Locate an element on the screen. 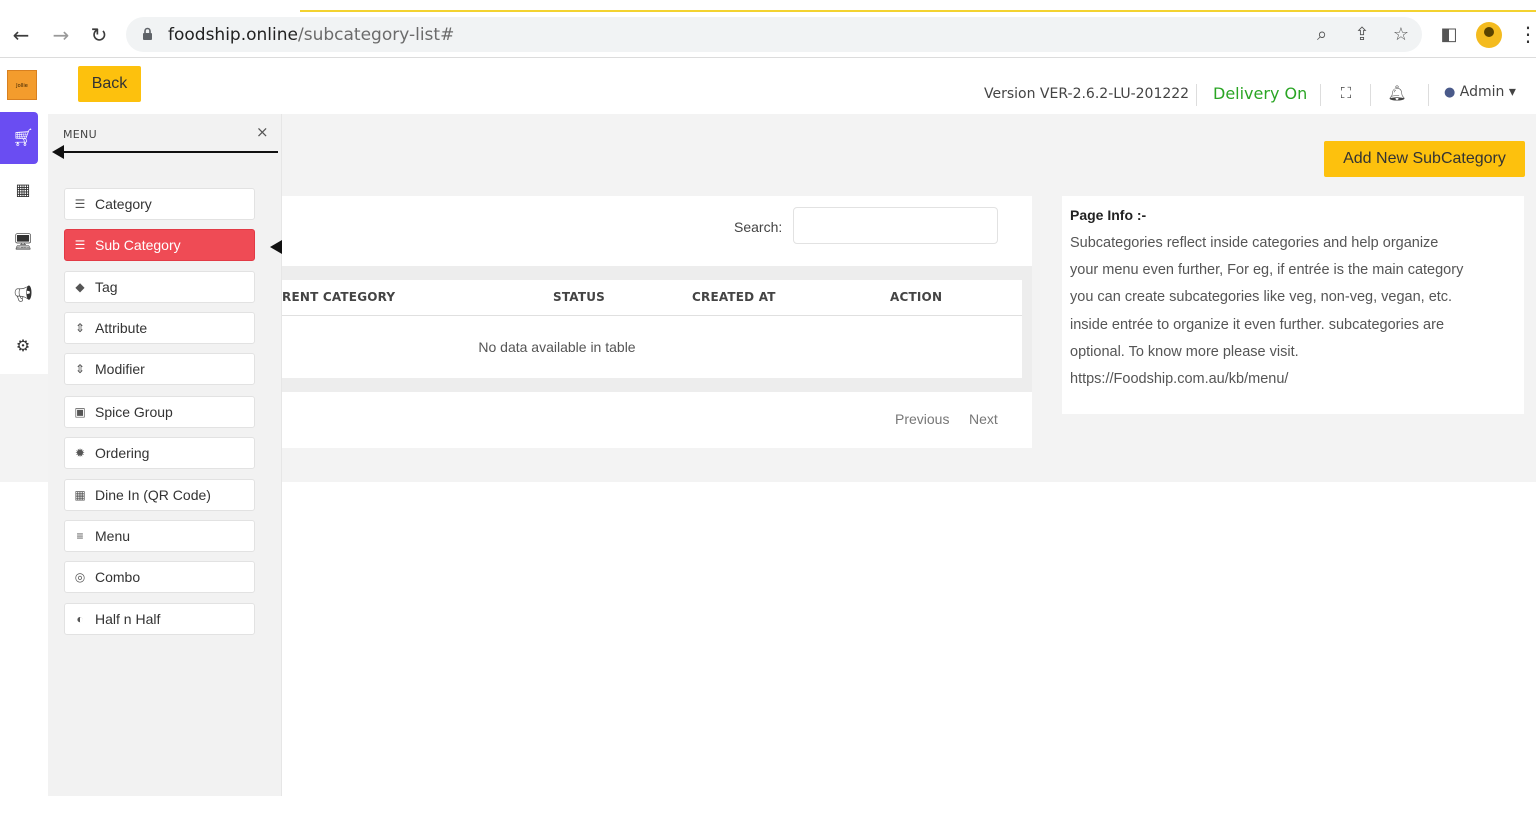 This screenshot has height=816, width=1536. add-subcategory-button: Add New SubCategory is located at coordinates (1424, 159).